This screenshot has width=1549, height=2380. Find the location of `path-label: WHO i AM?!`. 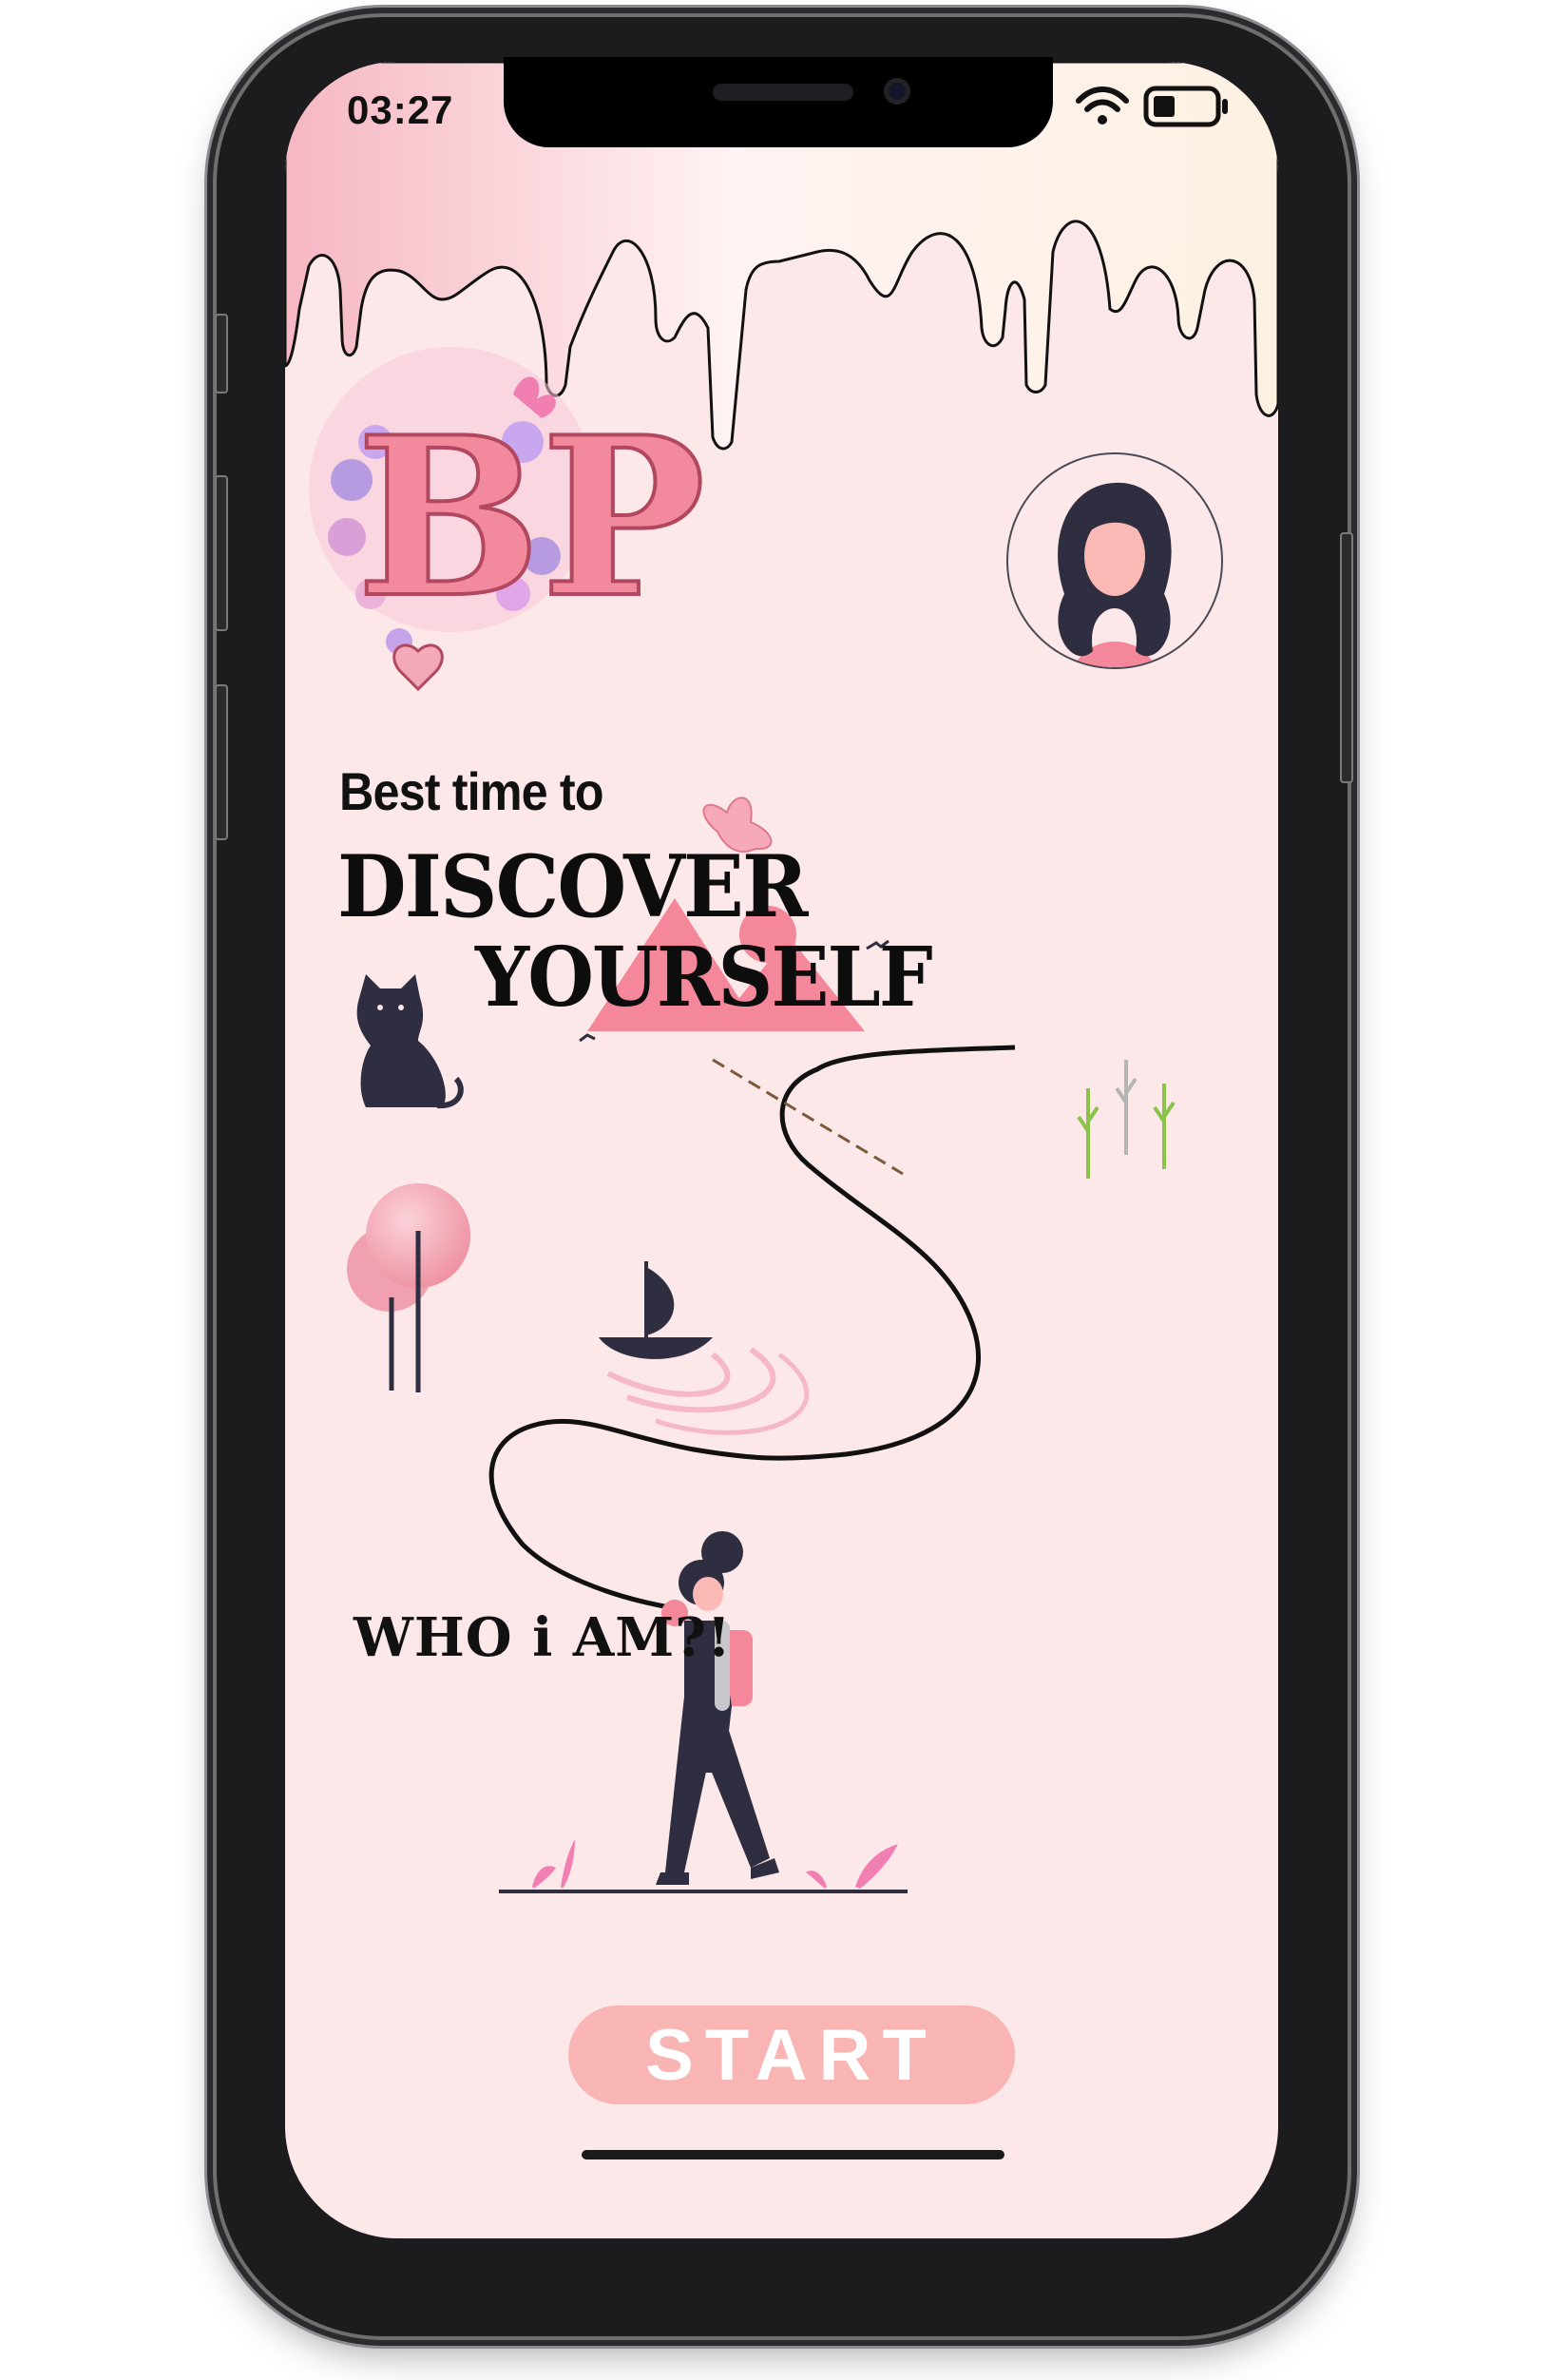

path-label: WHO i AM?! is located at coordinates (543, 1637).